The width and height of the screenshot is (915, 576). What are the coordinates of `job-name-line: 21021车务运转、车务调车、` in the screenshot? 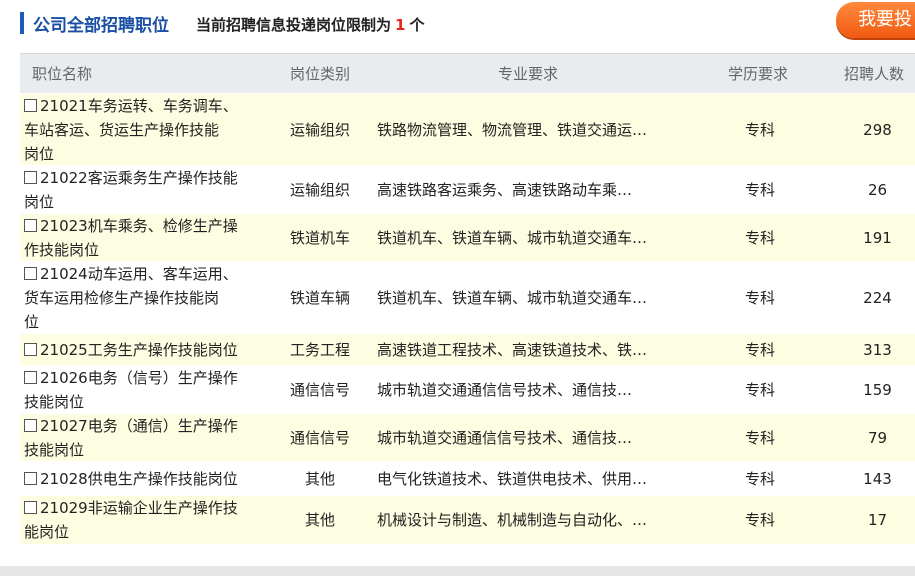 It's located at (144, 106).